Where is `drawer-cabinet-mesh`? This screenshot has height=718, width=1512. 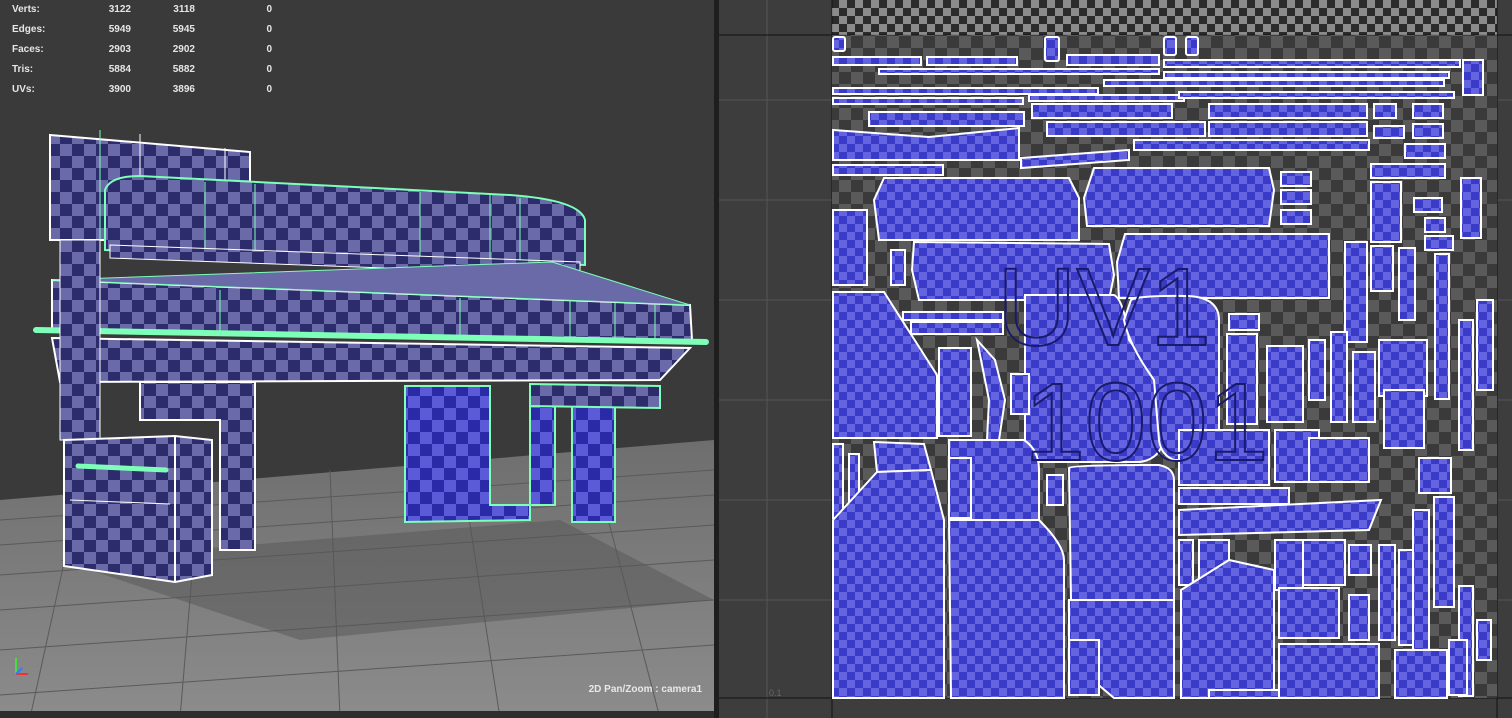 drawer-cabinet-mesh is located at coordinates (138, 509).